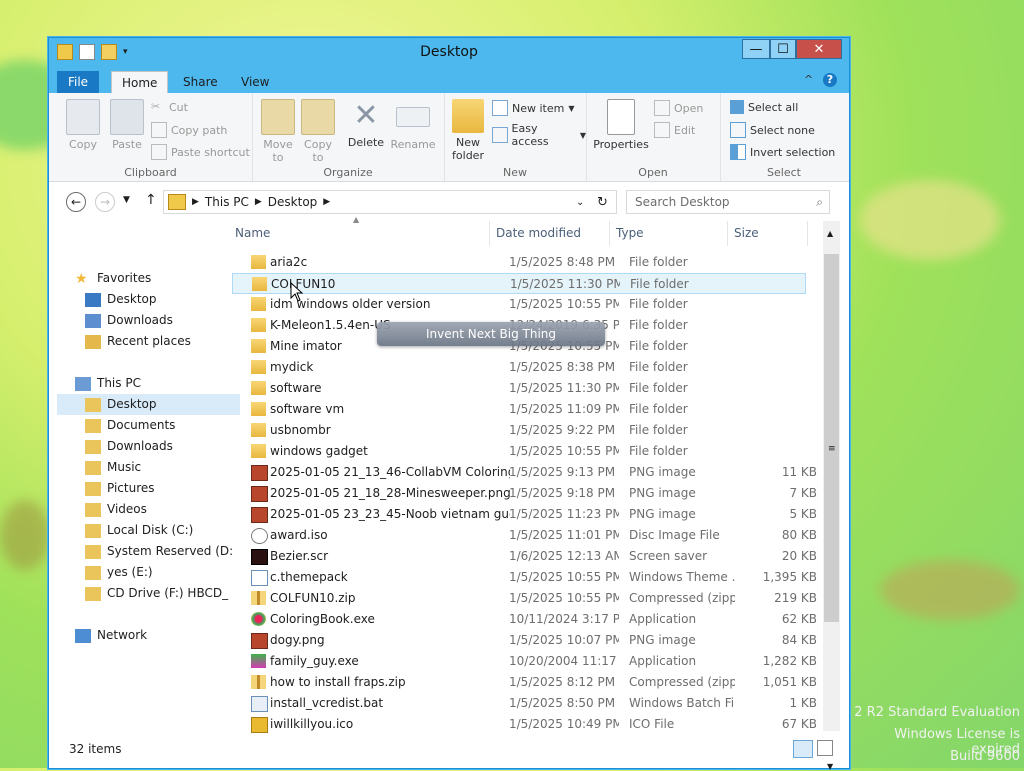 The width and height of the screenshot is (1024, 771). I want to click on nav-label: Pictures, so click(131, 488).